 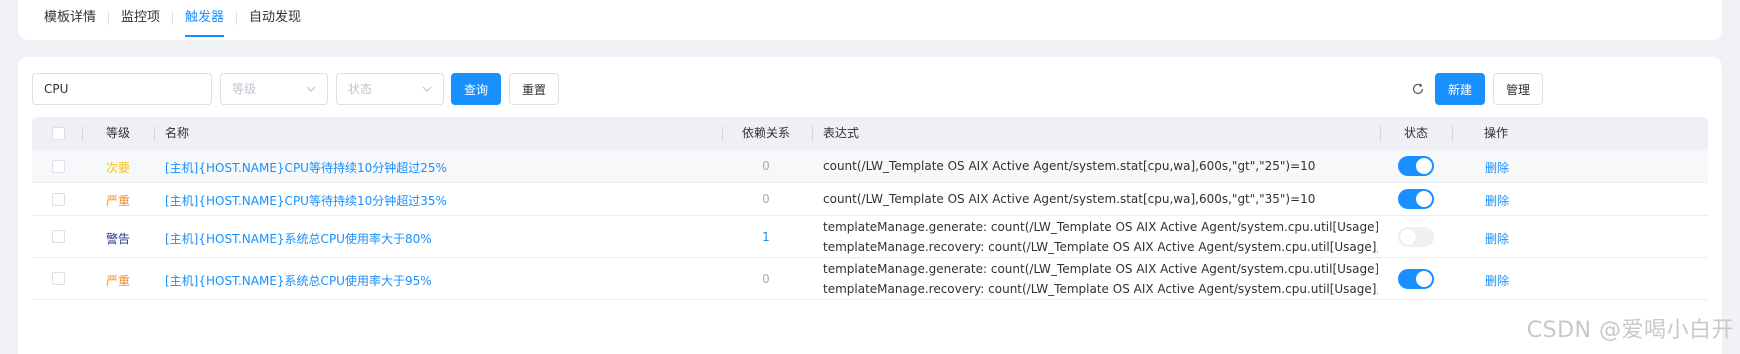 What do you see at coordinates (766, 237) in the screenshot?
I see `dependency-count: 1` at bounding box center [766, 237].